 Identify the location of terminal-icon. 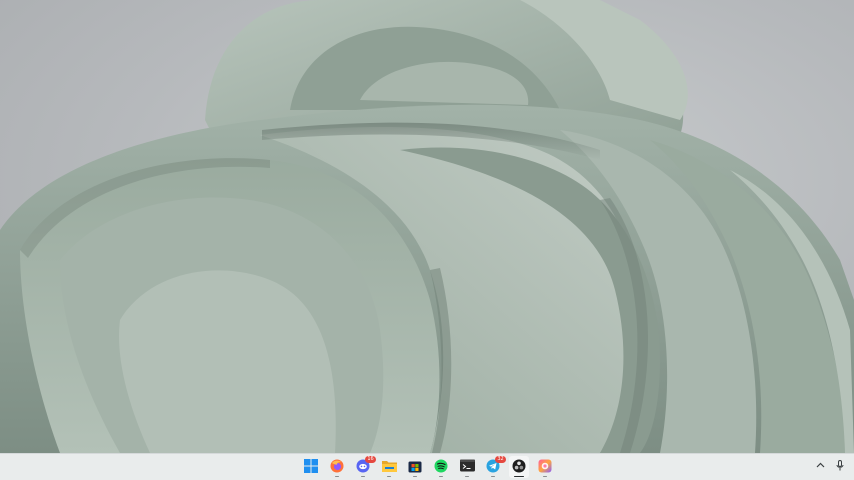
(467, 465).